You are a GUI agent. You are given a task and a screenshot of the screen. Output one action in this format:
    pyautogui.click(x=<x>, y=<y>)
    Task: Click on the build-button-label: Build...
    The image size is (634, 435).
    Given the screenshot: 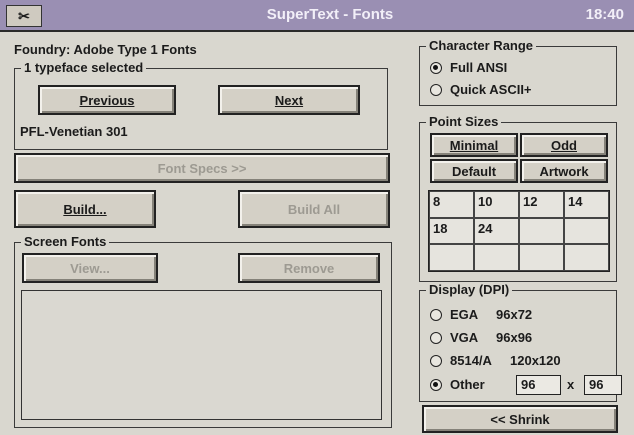 What is the action you would take?
    pyautogui.click(x=85, y=209)
    